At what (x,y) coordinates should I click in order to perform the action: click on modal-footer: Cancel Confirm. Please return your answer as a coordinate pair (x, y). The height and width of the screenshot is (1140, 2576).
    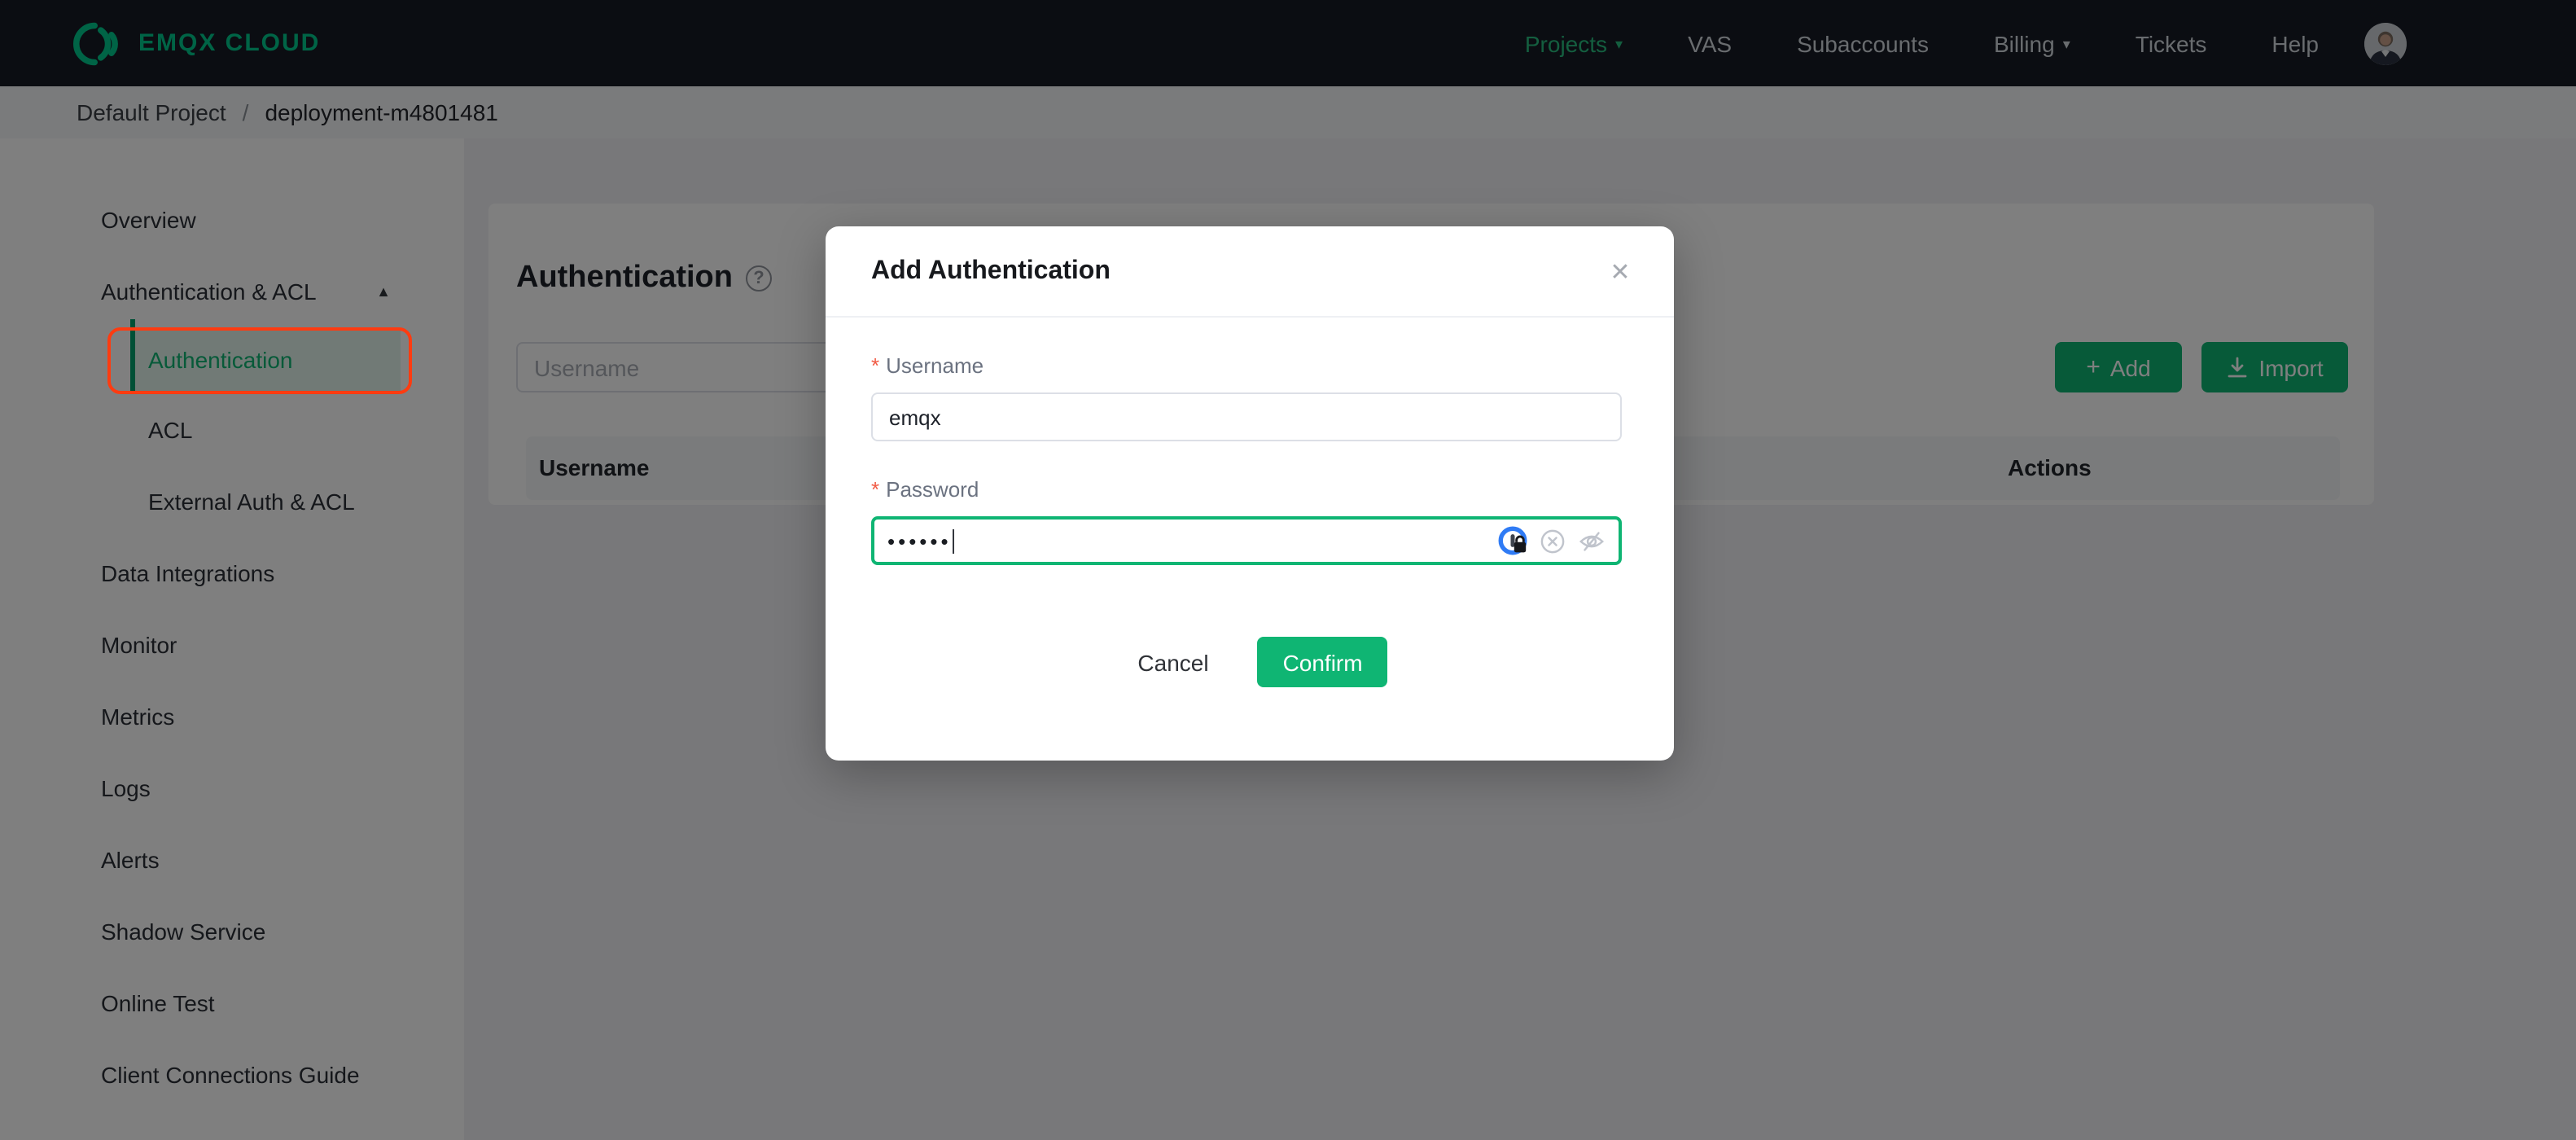
    Looking at the image, I should click on (1249, 662).